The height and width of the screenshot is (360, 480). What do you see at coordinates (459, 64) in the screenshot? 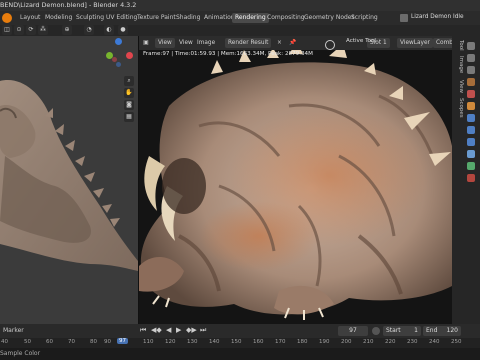
I see `sidebar-tab-image: Image` at bounding box center [459, 64].